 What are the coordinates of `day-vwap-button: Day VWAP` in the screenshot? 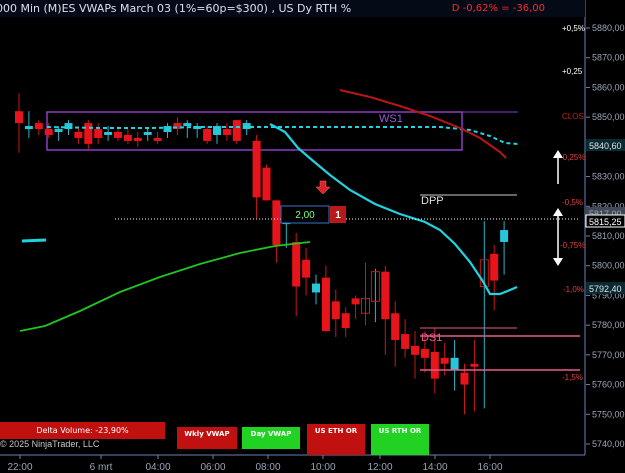 It's located at (271, 438).